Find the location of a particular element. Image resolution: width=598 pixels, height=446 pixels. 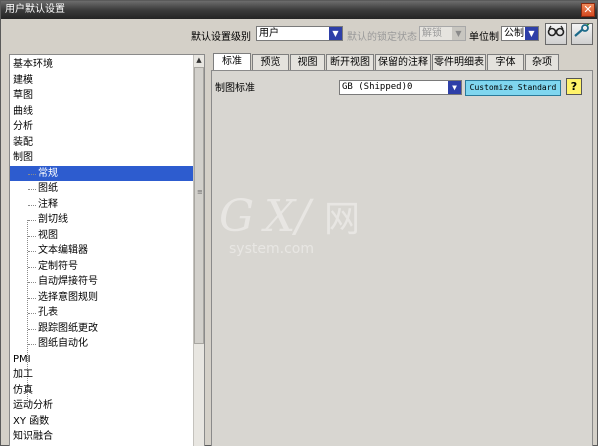

tree-item: 装配 is located at coordinates (101, 142).